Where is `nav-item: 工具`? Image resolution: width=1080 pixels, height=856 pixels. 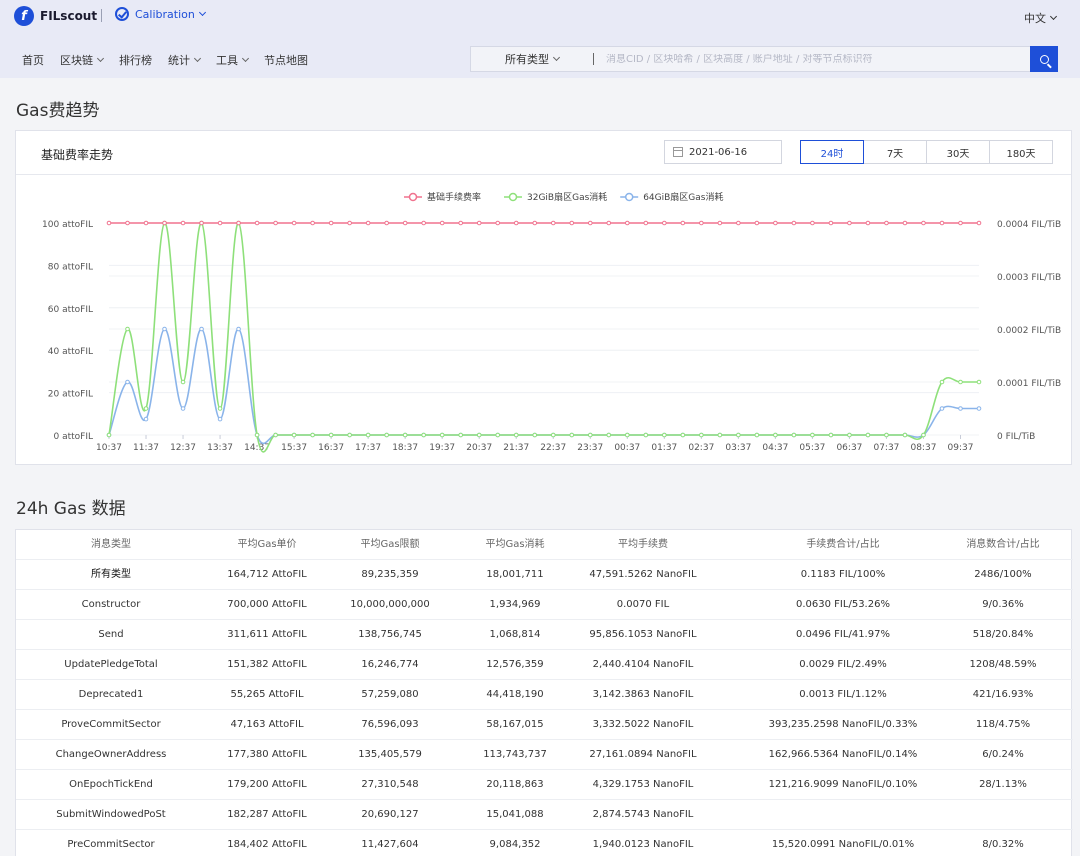 nav-item: 工具 is located at coordinates (233, 60).